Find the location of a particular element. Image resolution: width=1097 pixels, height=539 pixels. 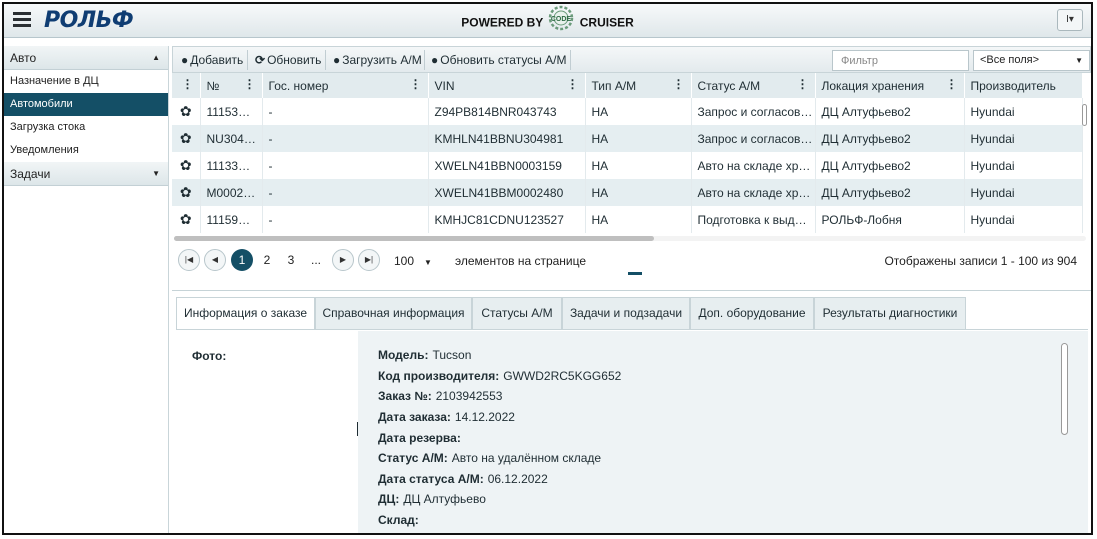

upload-car-button: ● Загрузить А/М is located at coordinates (377, 60).